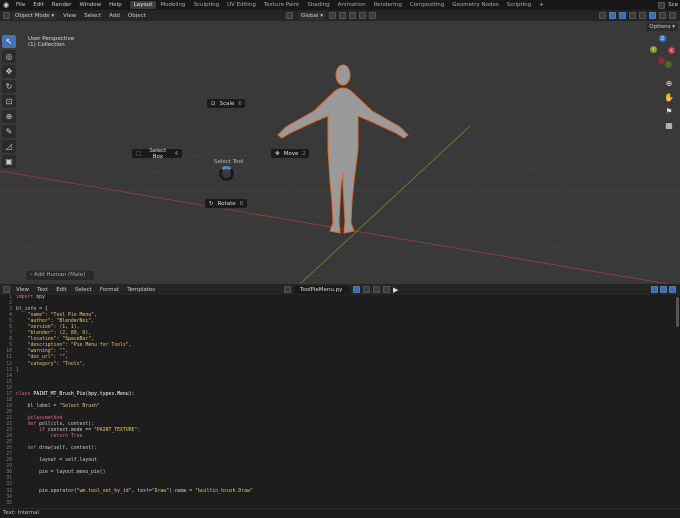 The height and width of the screenshot is (518, 680). Describe the element at coordinates (104, 491) in the screenshot. I see `code-token: "wm.tool_set_by_id"` at that location.